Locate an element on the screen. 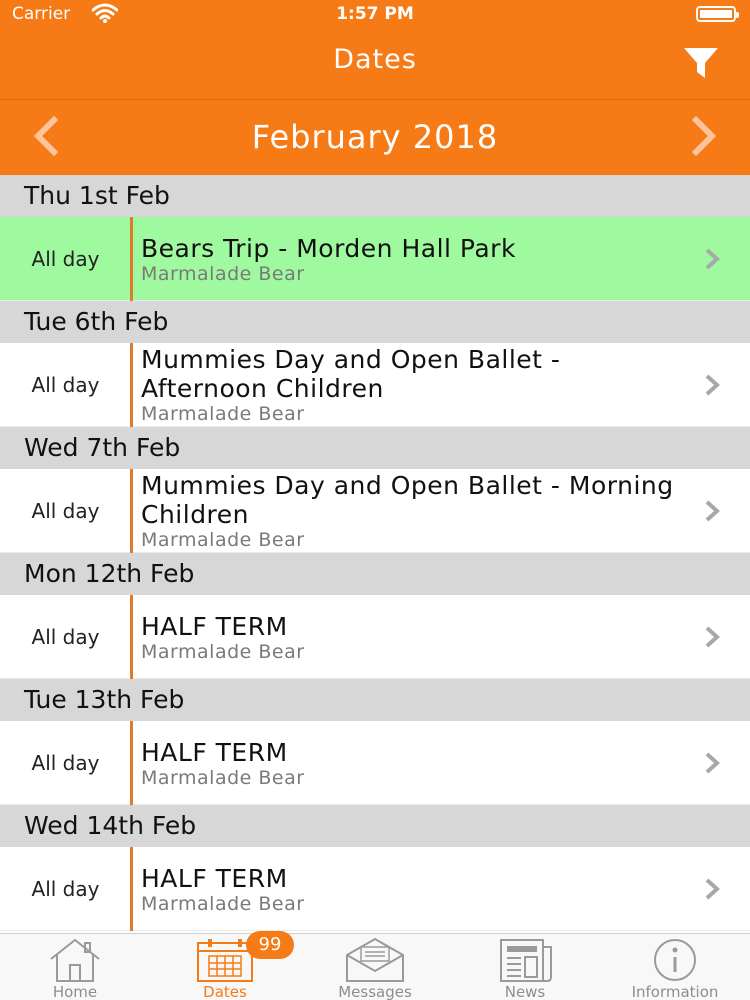 The width and height of the screenshot is (750, 1000). day-header: Tue 6th Feb is located at coordinates (375, 322).